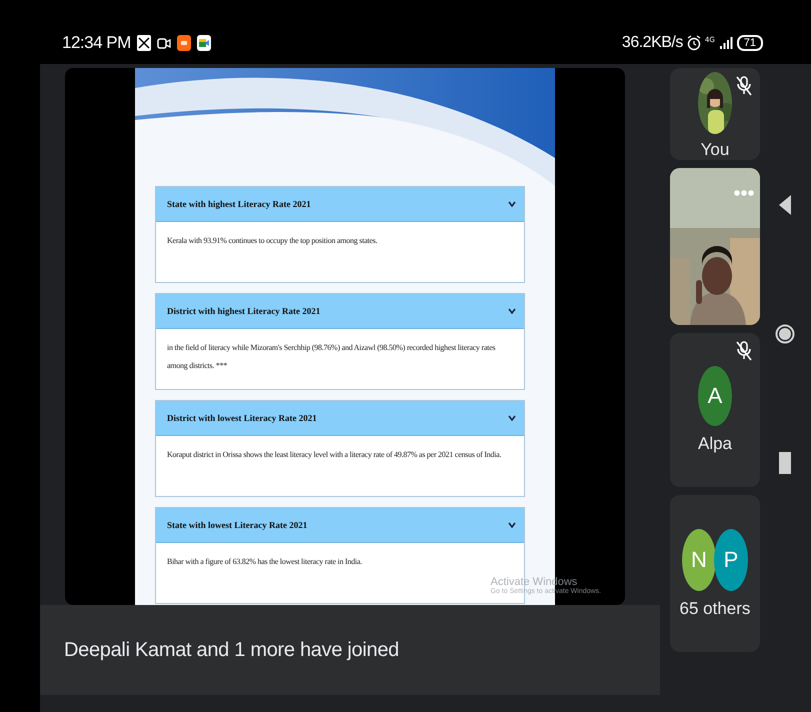 Image resolution: width=811 pixels, height=712 pixels. What do you see at coordinates (334, 454) in the screenshot?
I see `accordion-text: Koraput district in Orissa shows the least literacy level with a literacy rate of 49.87% as per 2021 census of India.` at bounding box center [334, 454].